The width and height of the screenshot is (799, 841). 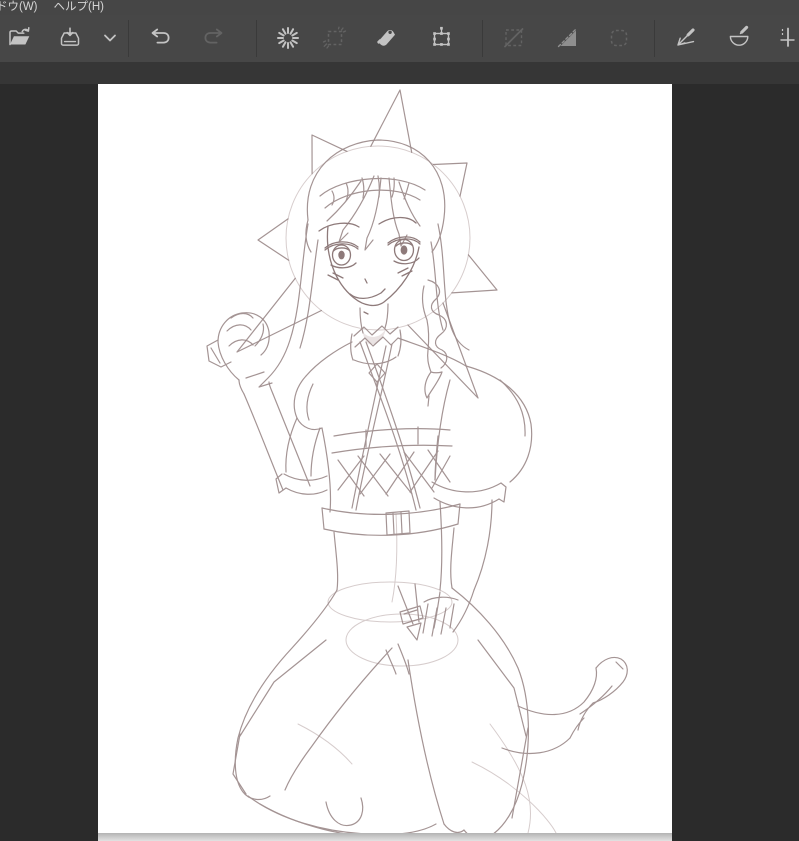 I want to click on snap-cross-button, so click(x=788, y=38).